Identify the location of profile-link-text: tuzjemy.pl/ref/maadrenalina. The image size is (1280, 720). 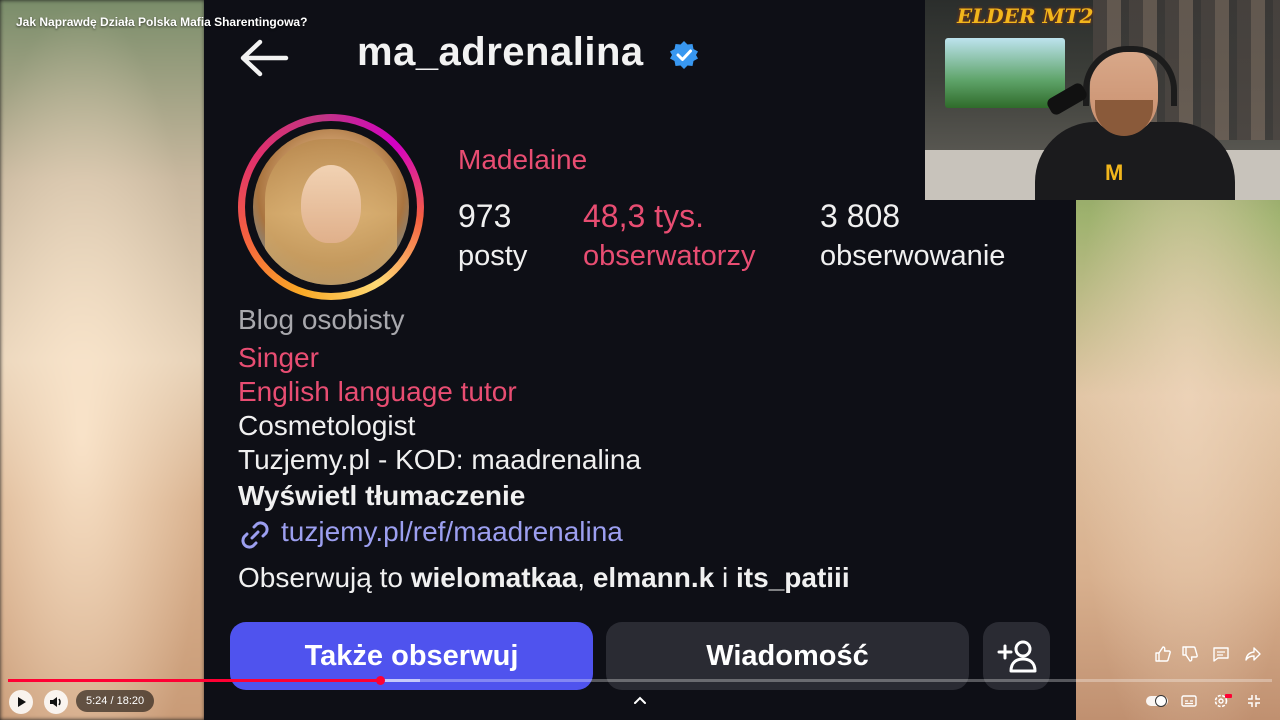
(452, 532).